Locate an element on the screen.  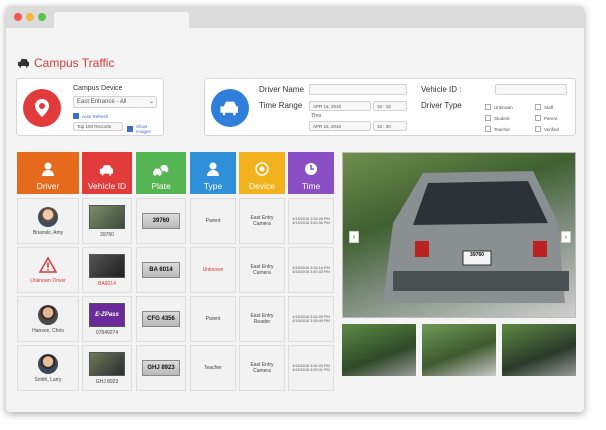
type-cell: Teacher is located at coordinates (213, 368).